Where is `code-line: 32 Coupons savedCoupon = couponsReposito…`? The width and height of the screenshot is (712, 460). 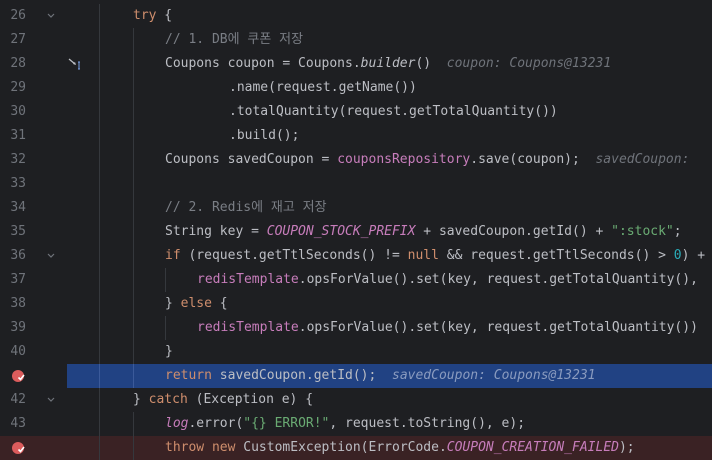 code-line: 32 Coupons savedCoupon = couponsReposito… is located at coordinates (356, 160).